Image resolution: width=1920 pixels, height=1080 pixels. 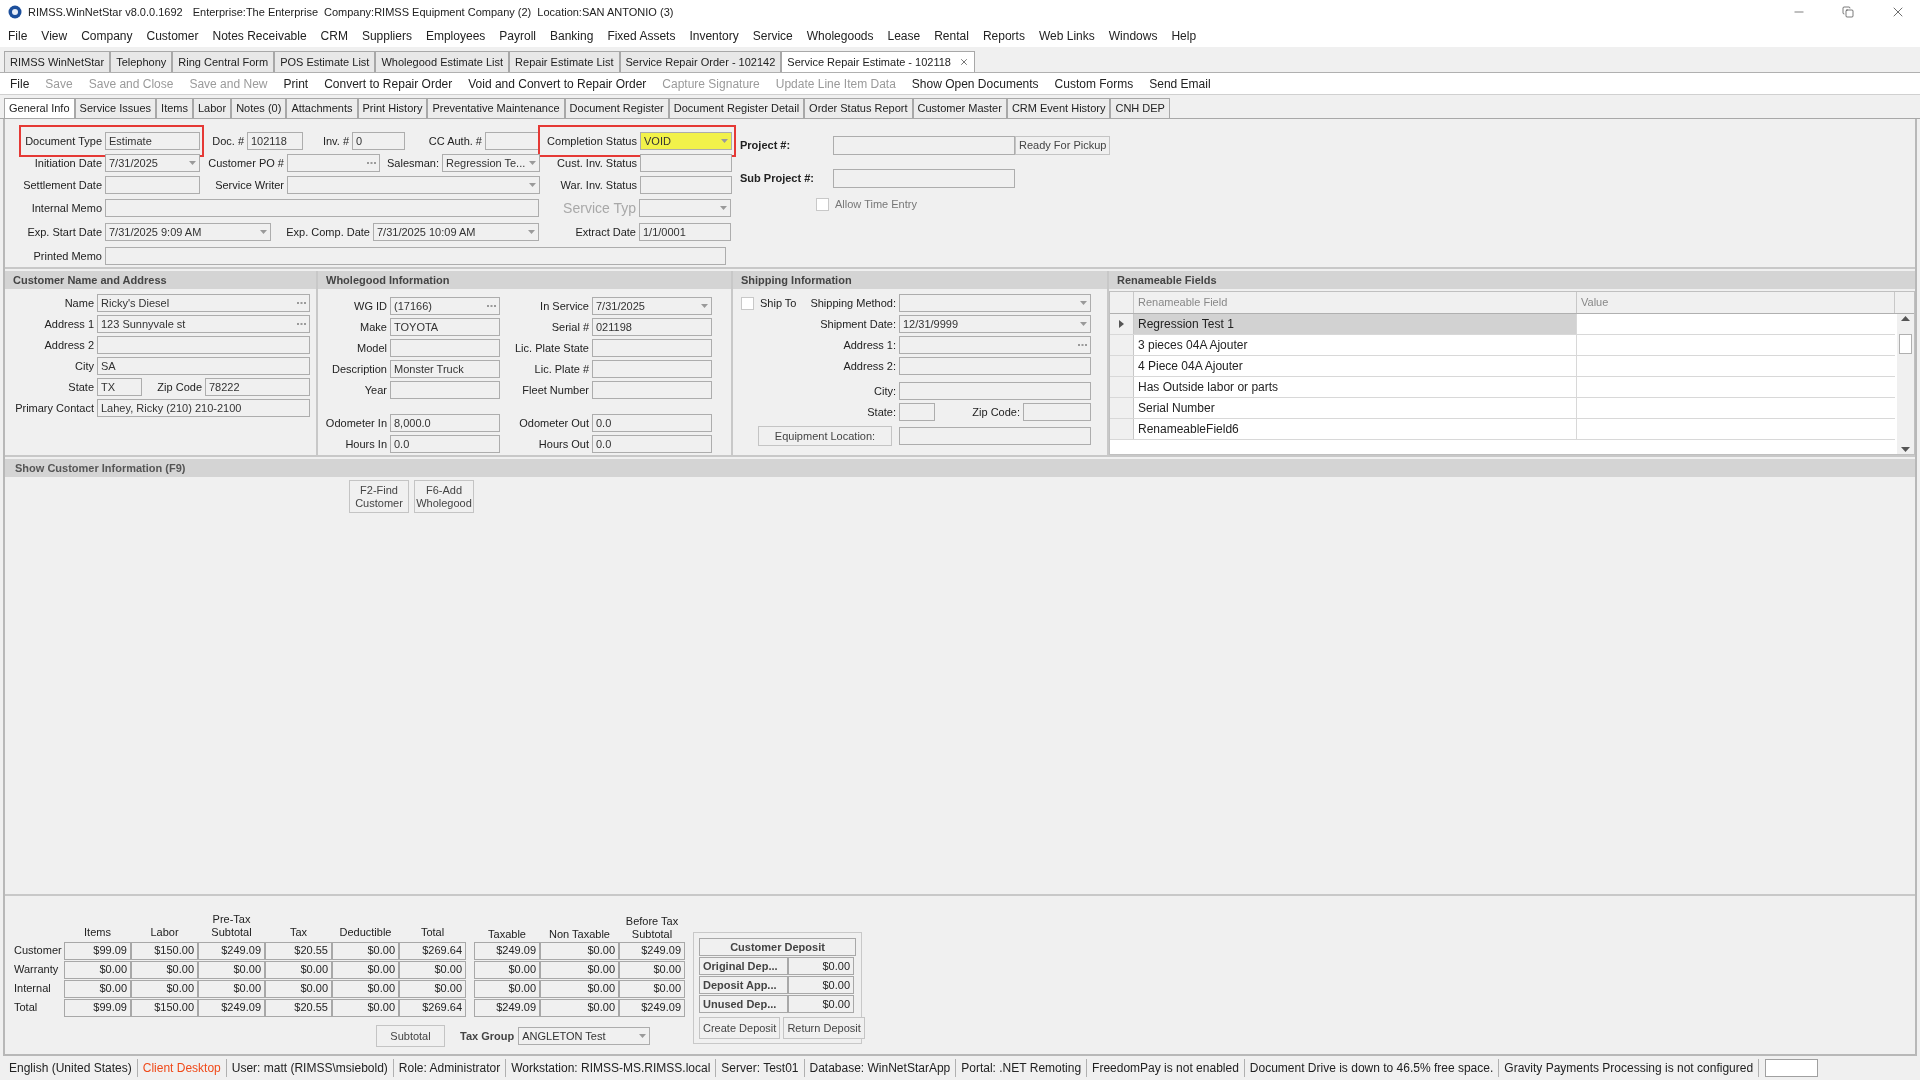 I want to click on menu-item: Web Links, so click(x=1066, y=35).